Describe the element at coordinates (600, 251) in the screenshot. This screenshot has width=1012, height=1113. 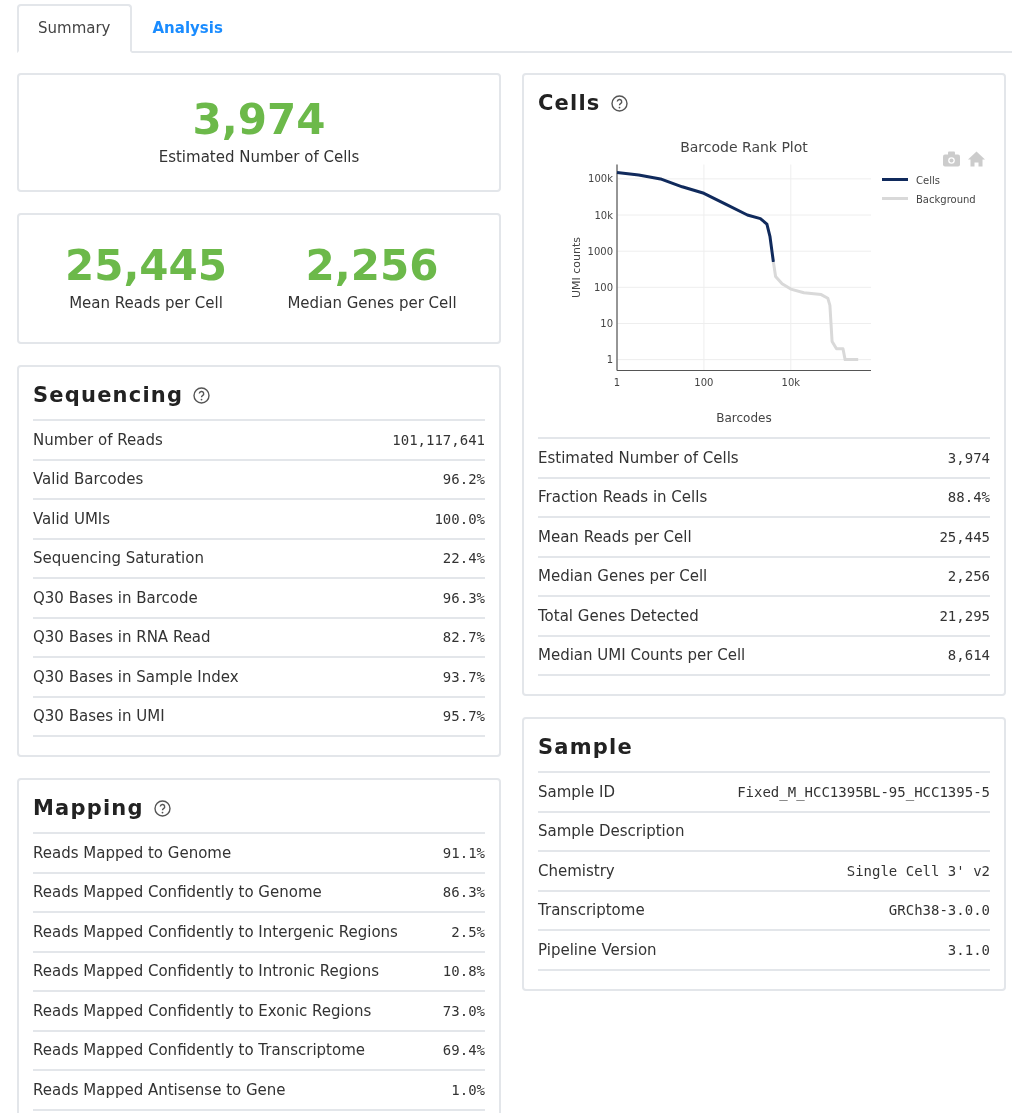
I see `y-tick-label: 1000` at that location.